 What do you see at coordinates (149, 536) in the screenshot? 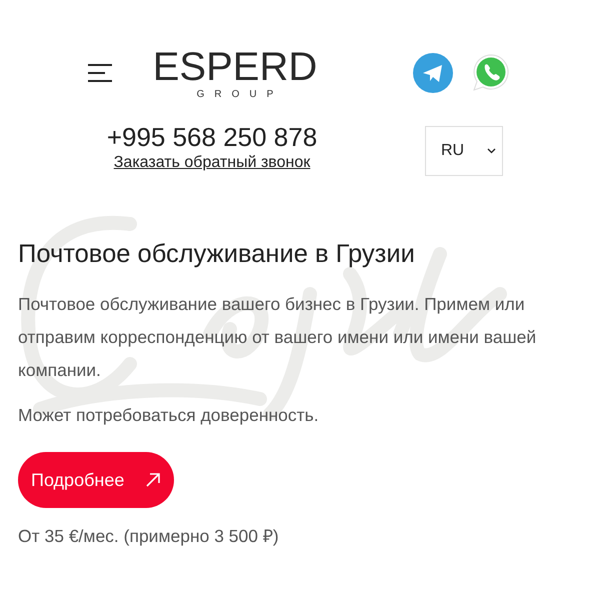
I see `price-text: От 35 €/мес. (примерно 3 500 ₽)` at bounding box center [149, 536].